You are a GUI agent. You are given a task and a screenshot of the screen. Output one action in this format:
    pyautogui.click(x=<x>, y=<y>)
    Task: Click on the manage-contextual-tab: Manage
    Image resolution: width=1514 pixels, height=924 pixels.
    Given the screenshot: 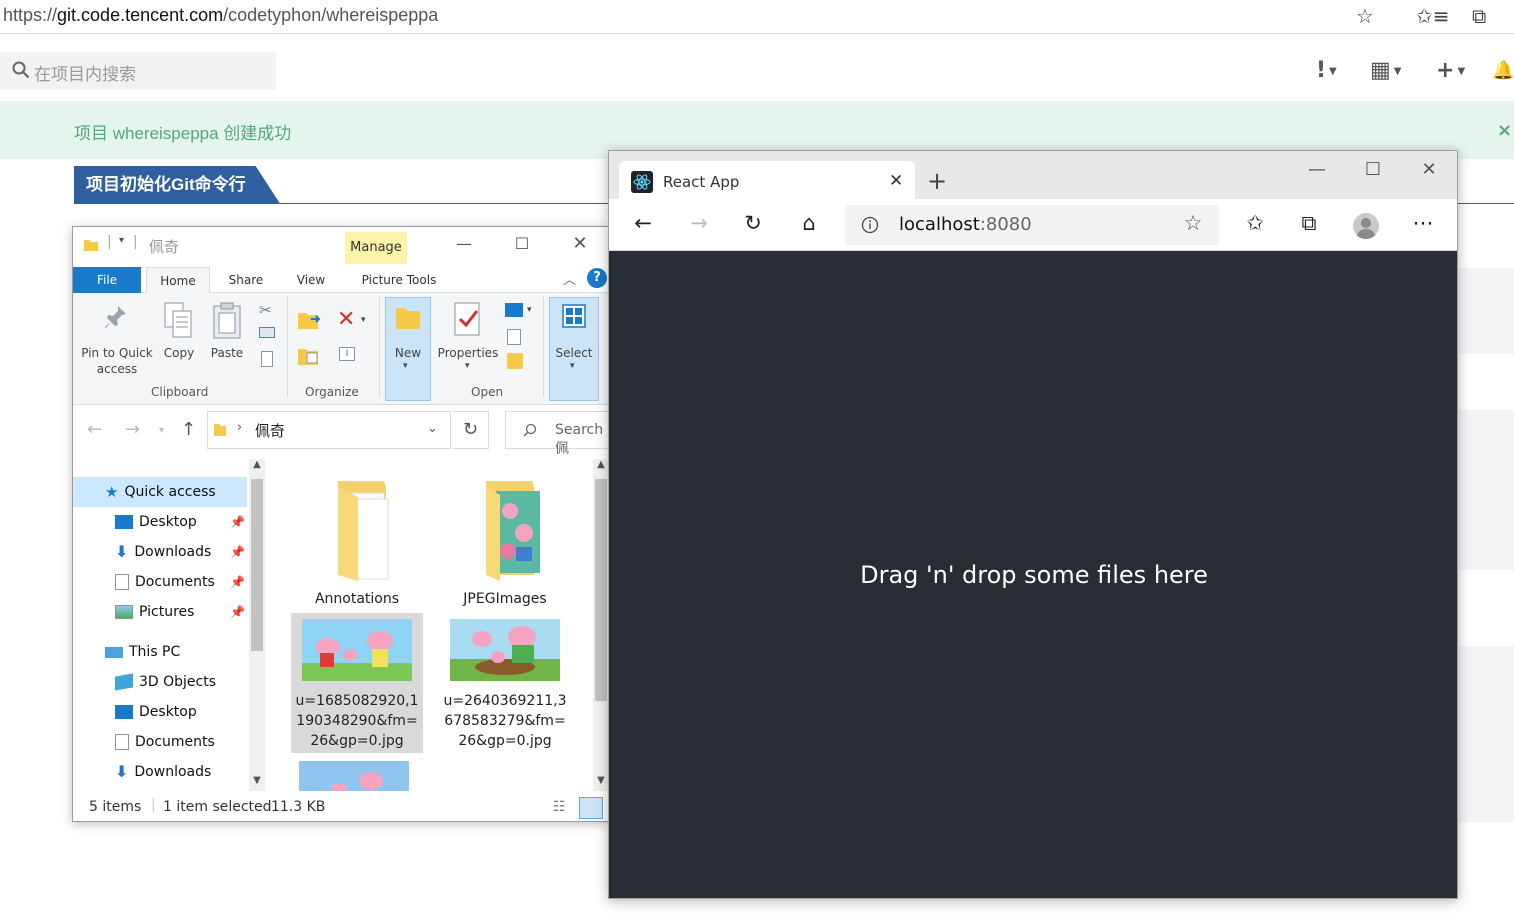 What is the action you would take?
    pyautogui.click(x=376, y=248)
    